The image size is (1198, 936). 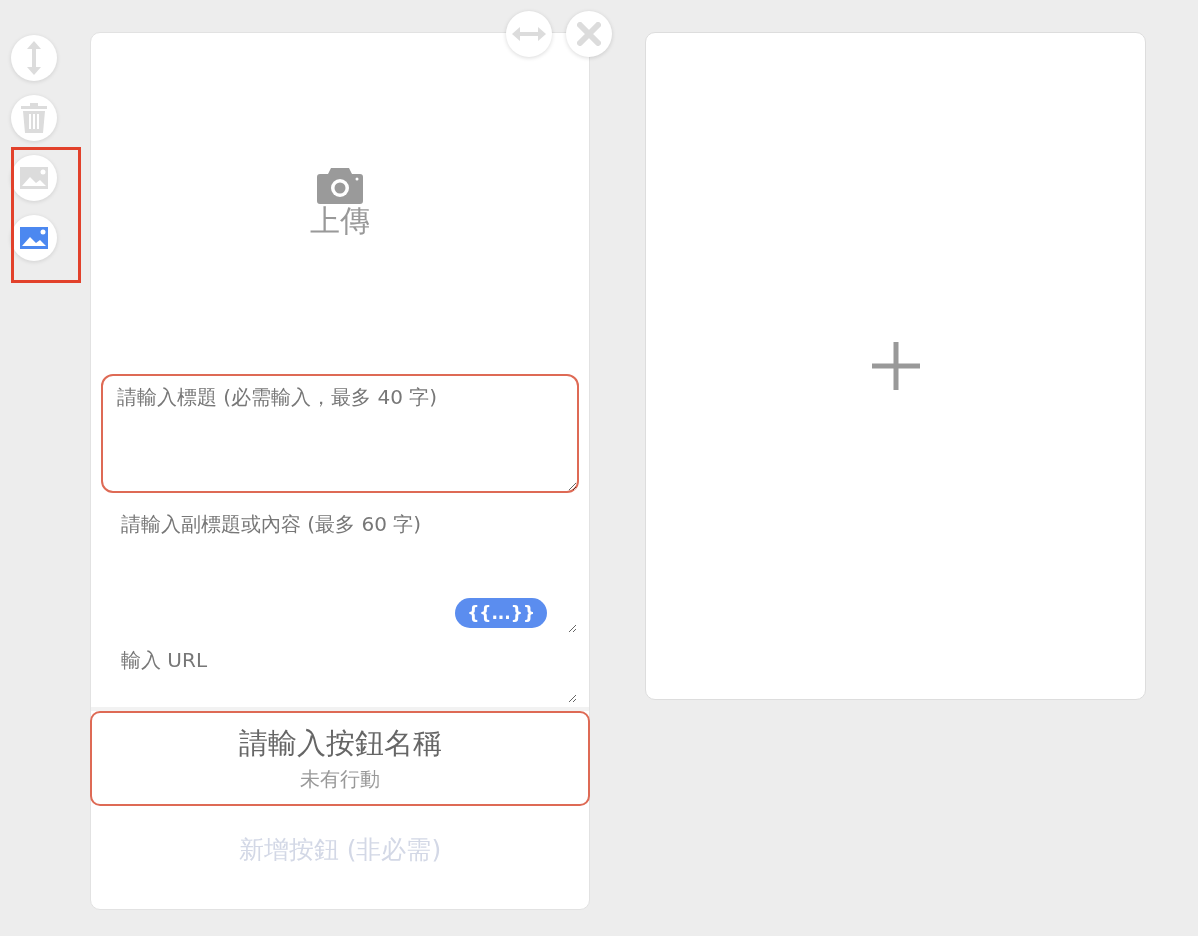 What do you see at coordinates (340, 220) in the screenshot?
I see `upload-label: 上傳` at bounding box center [340, 220].